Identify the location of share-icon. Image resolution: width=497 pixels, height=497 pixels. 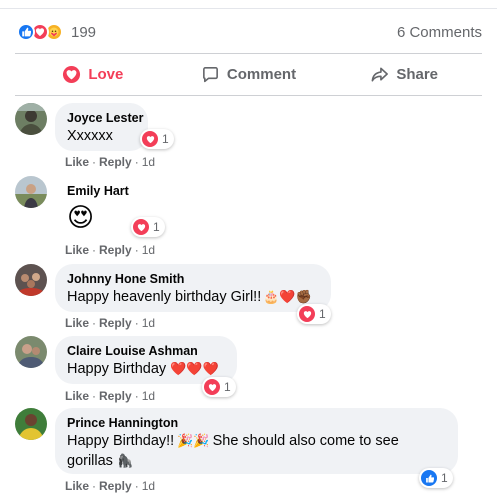
(380, 74).